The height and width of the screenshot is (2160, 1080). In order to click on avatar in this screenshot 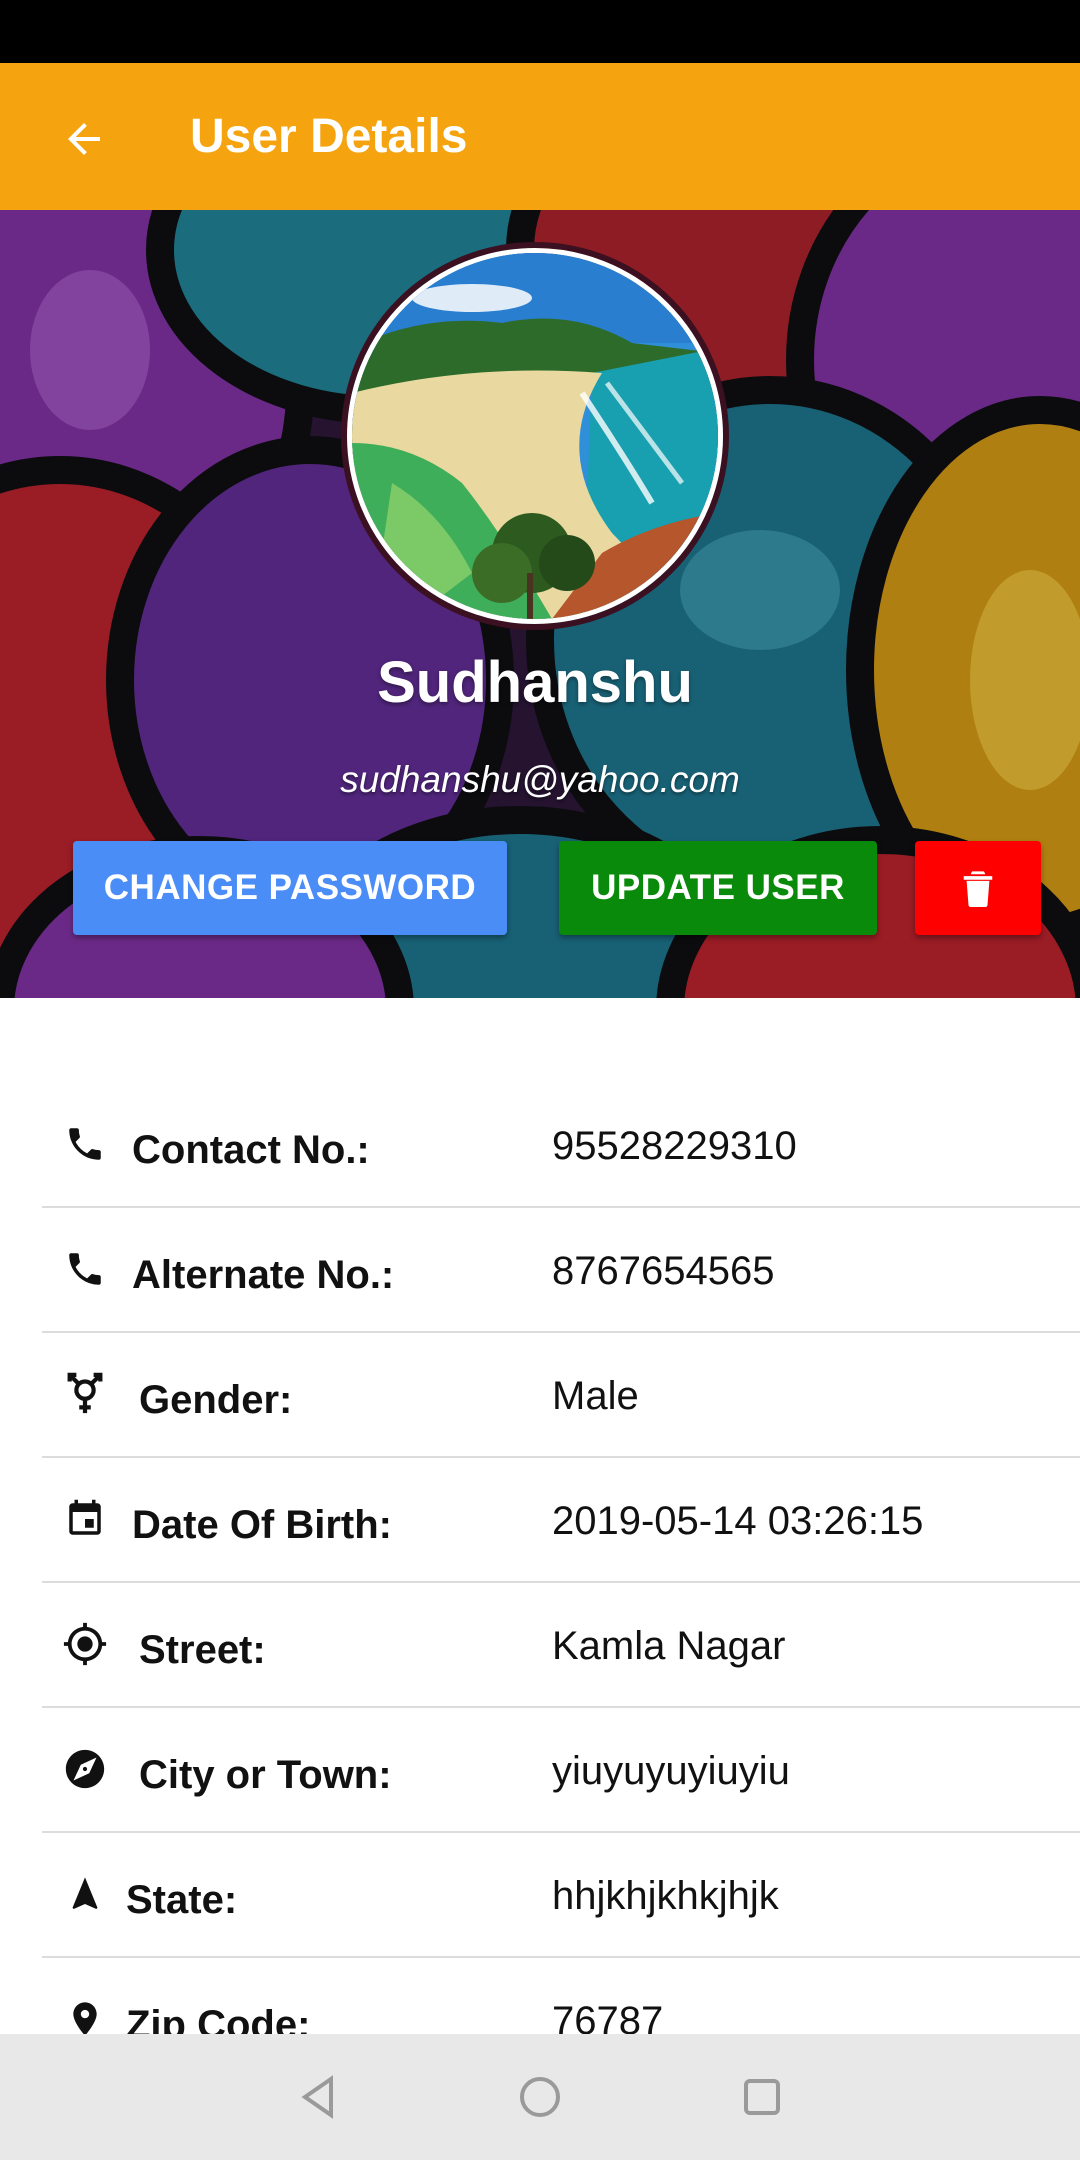, I will do `click(535, 436)`.